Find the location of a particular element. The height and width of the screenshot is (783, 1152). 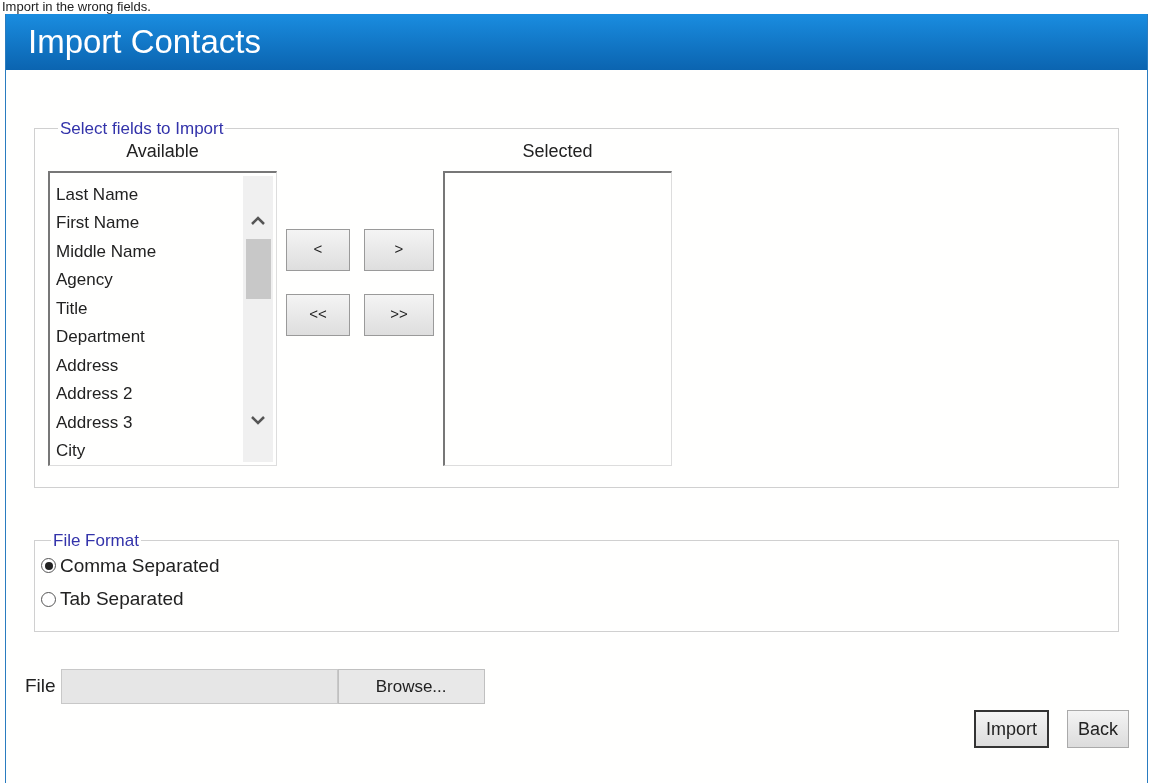

group-legend: Select fields to Import is located at coordinates (142, 129).